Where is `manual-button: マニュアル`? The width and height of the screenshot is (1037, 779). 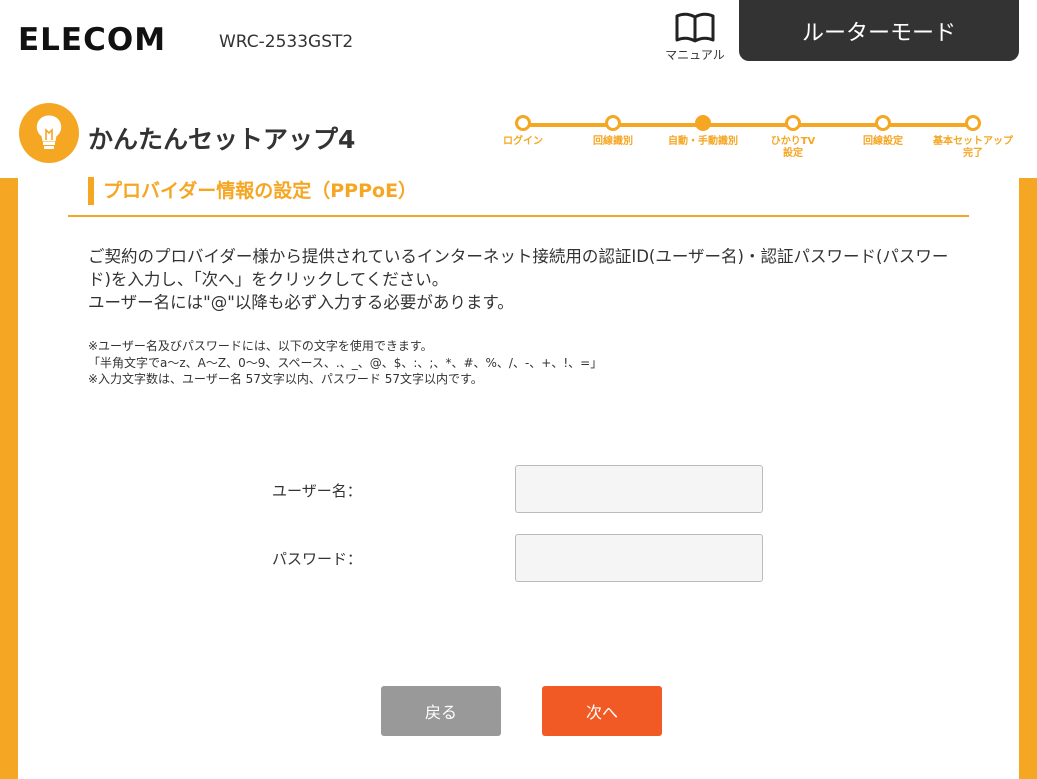 manual-button: マニュアル is located at coordinates (695, 36).